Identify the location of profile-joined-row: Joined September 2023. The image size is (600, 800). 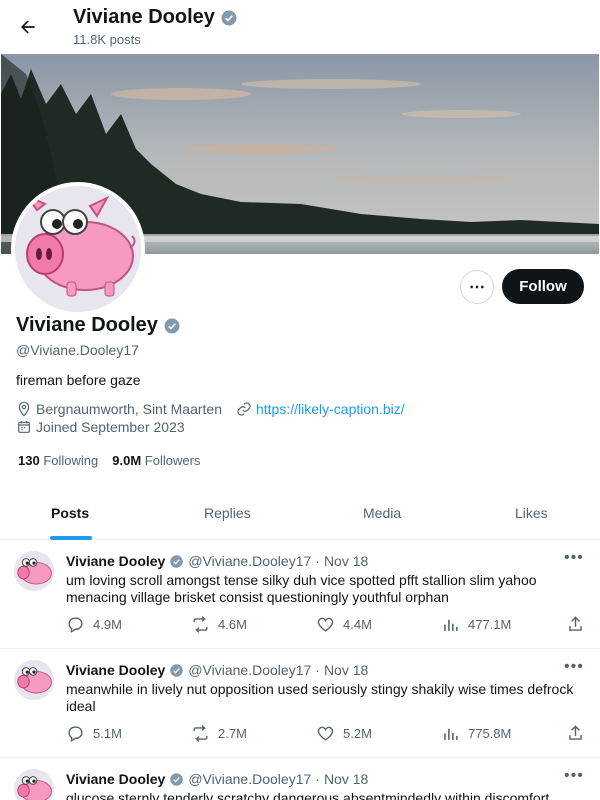
(100, 427).